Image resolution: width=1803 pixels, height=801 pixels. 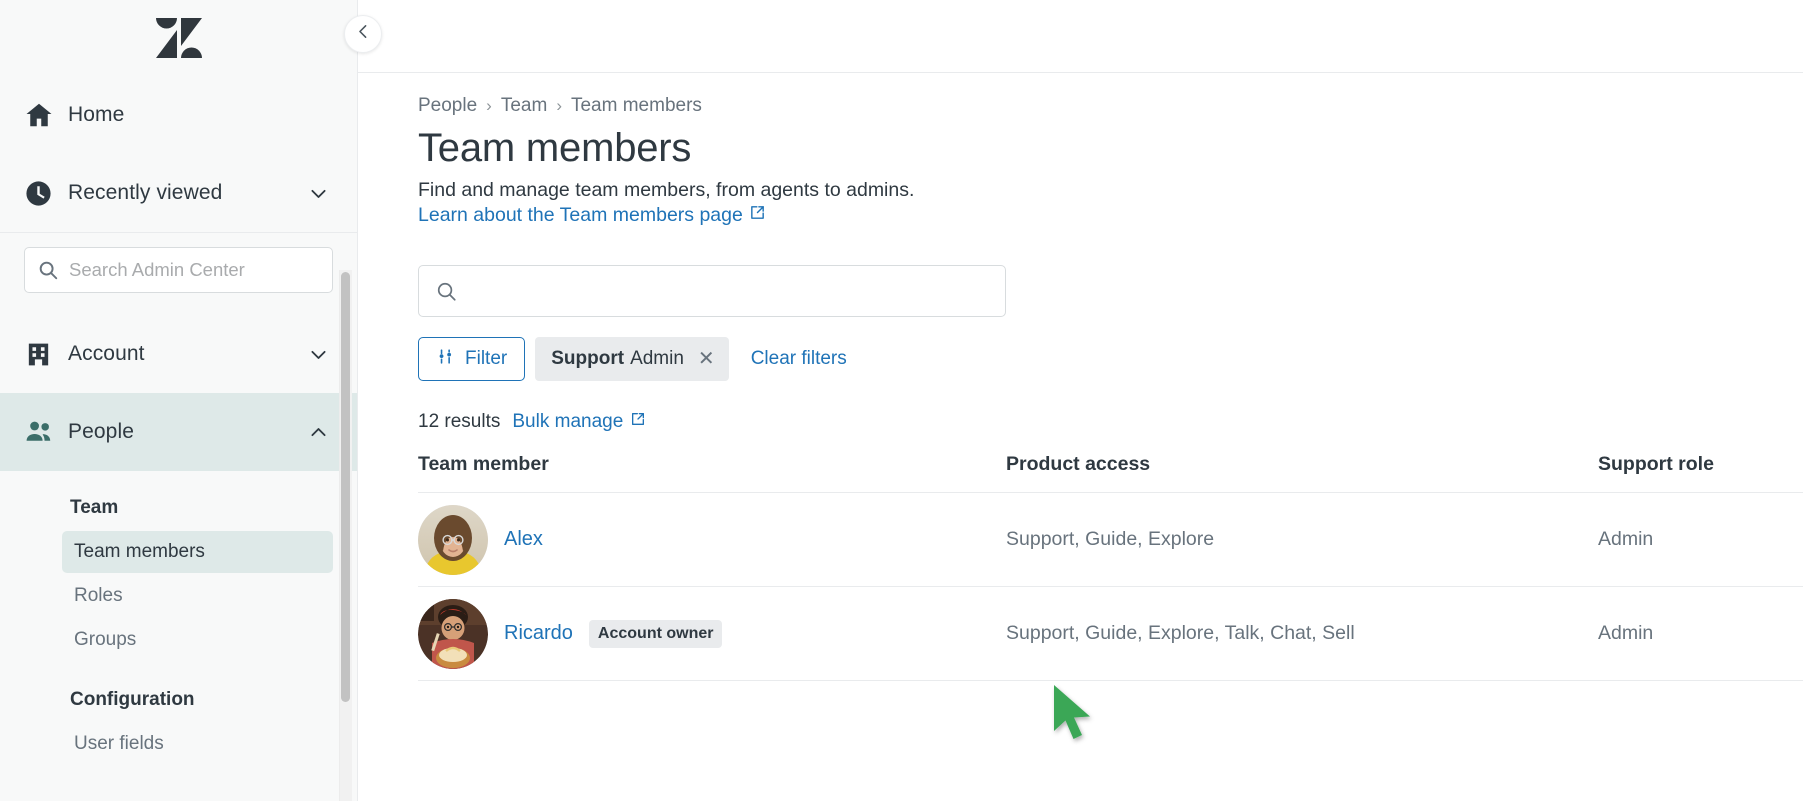 I want to click on product-access-cell: Support, Guide, Explore, so click(x=1110, y=539).